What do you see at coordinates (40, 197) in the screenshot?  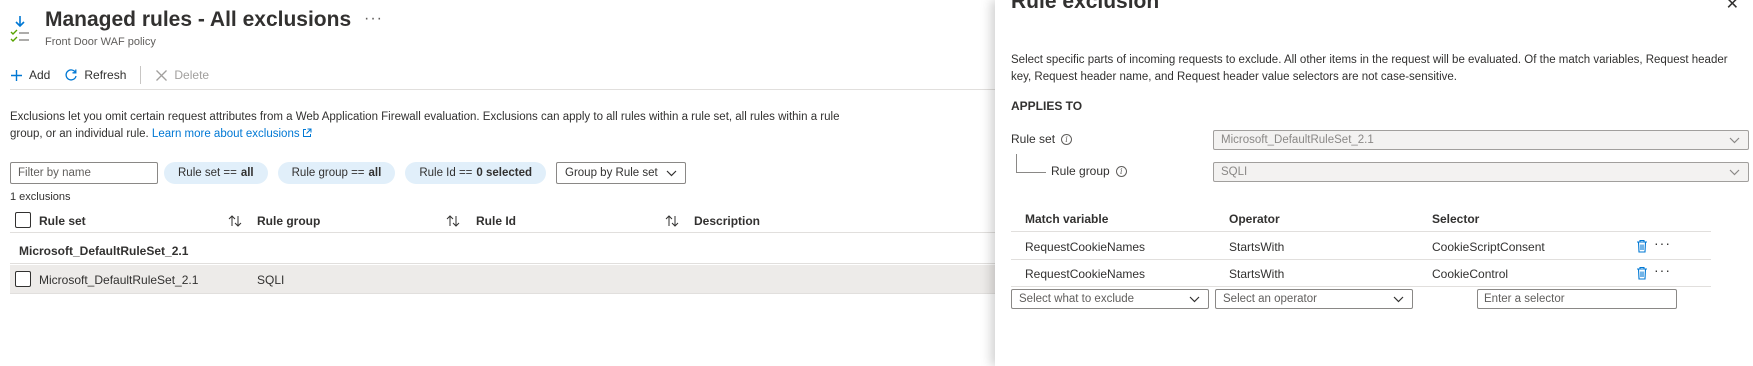 I see `exclusion-count: 1 exclusions` at bounding box center [40, 197].